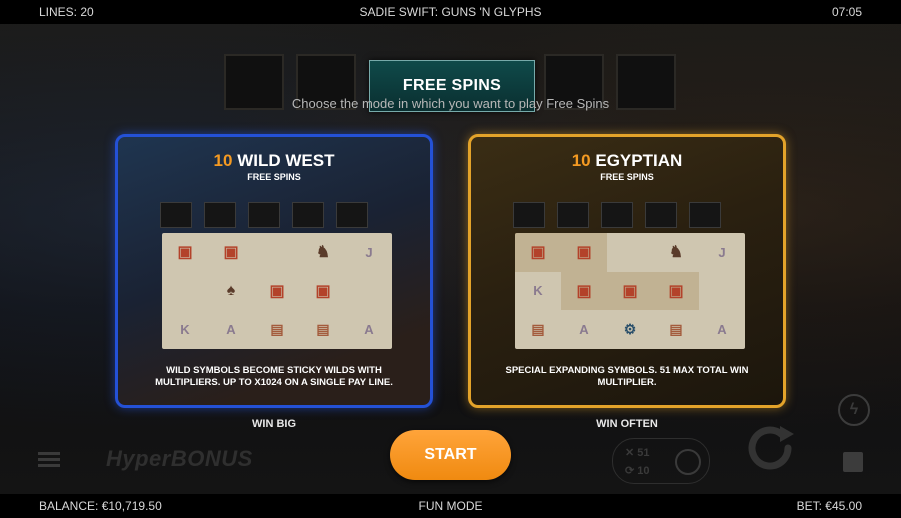 Image resolution: width=901 pixels, height=518 pixels. I want to click on spin-count-value: ⟳ 10, so click(637, 471).